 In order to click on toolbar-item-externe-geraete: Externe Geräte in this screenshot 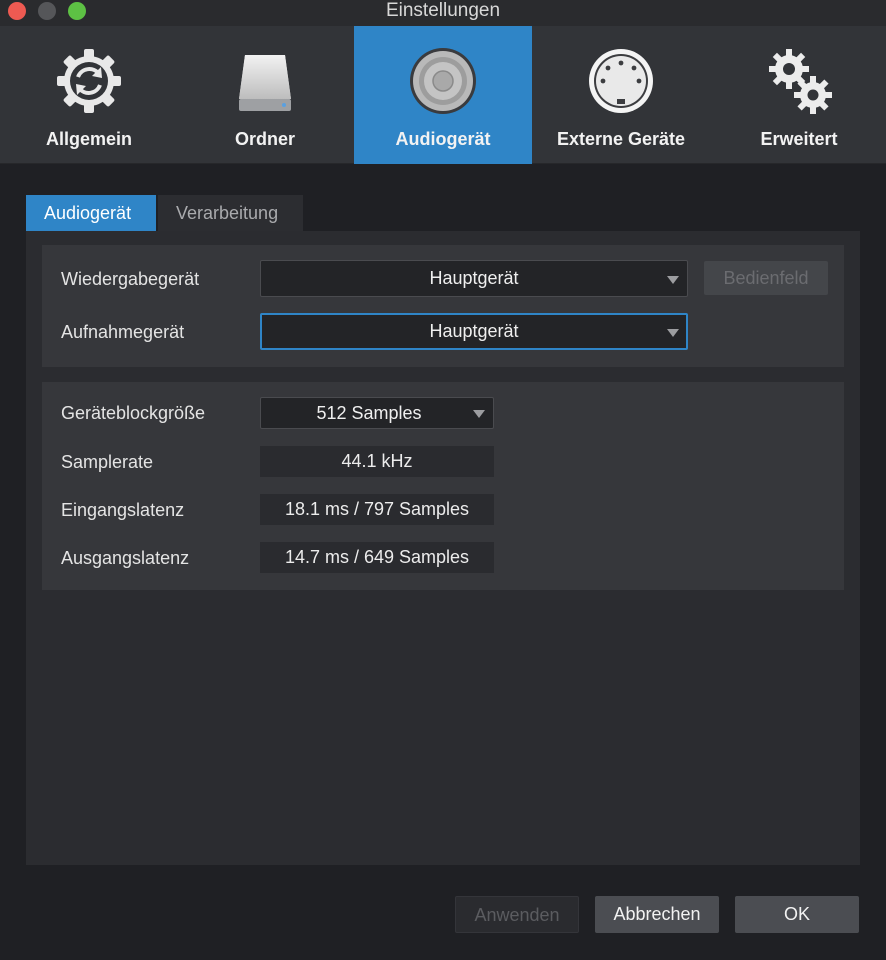, I will do `click(621, 95)`.